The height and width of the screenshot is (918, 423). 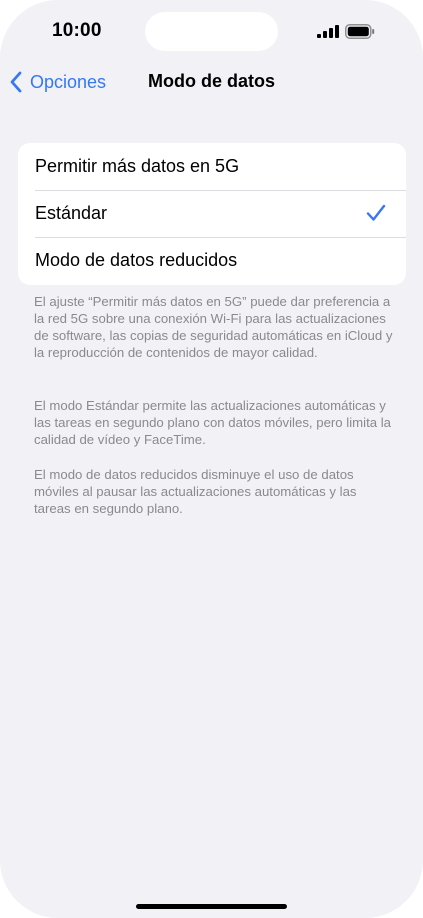 I want to click on battery-icon, so click(x=360, y=31).